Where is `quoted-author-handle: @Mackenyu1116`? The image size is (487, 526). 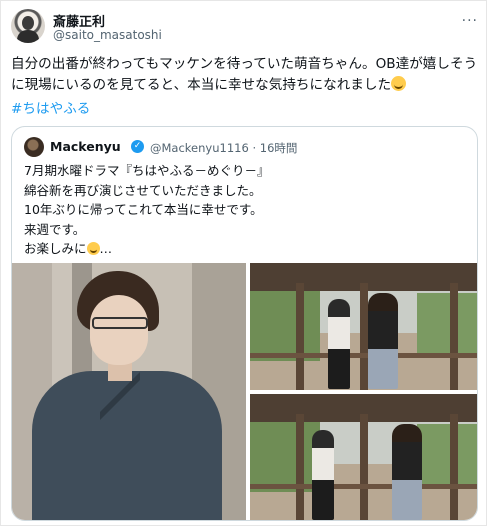
quoted-author-handle: @Mackenyu1116 is located at coordinates (199, 148).